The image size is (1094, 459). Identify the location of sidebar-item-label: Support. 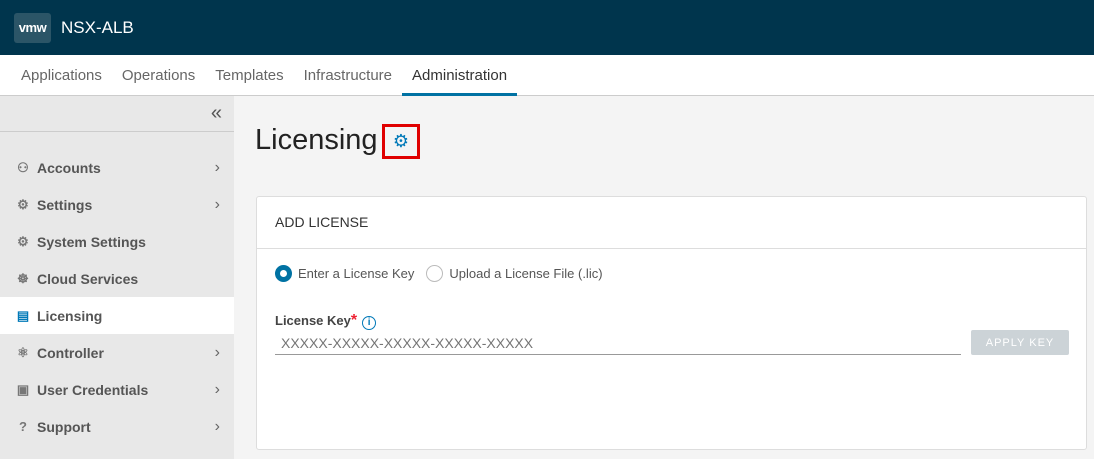
(64, 426).